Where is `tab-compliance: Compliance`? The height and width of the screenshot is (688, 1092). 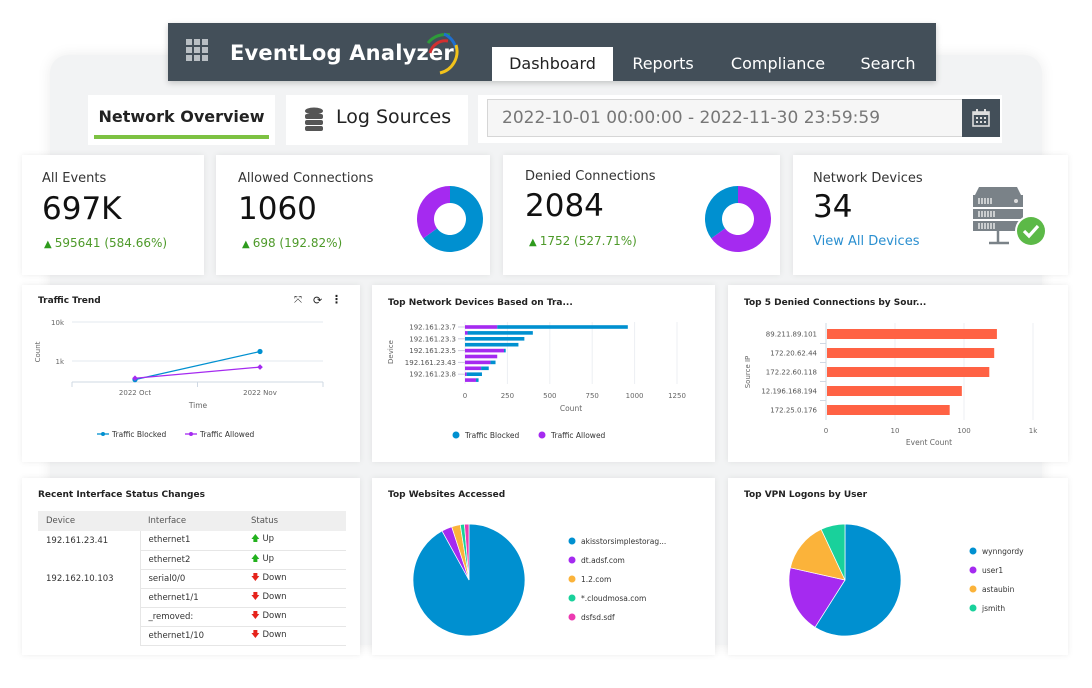
tab-compliance: Compliance is located at coordinates (778, 64).